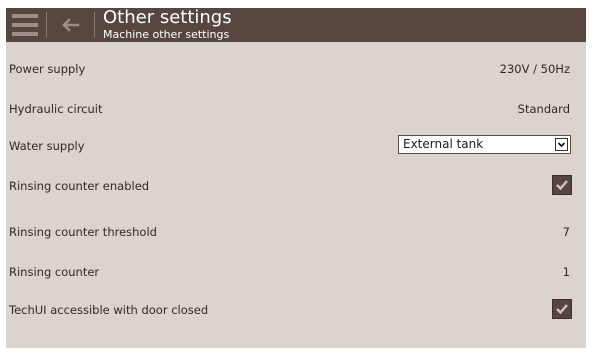  Describe the element at coordinates (79, 186) in the screenshot. I see `rinsing-counter-enabled-label: Rinsing counter enabled` at that location.